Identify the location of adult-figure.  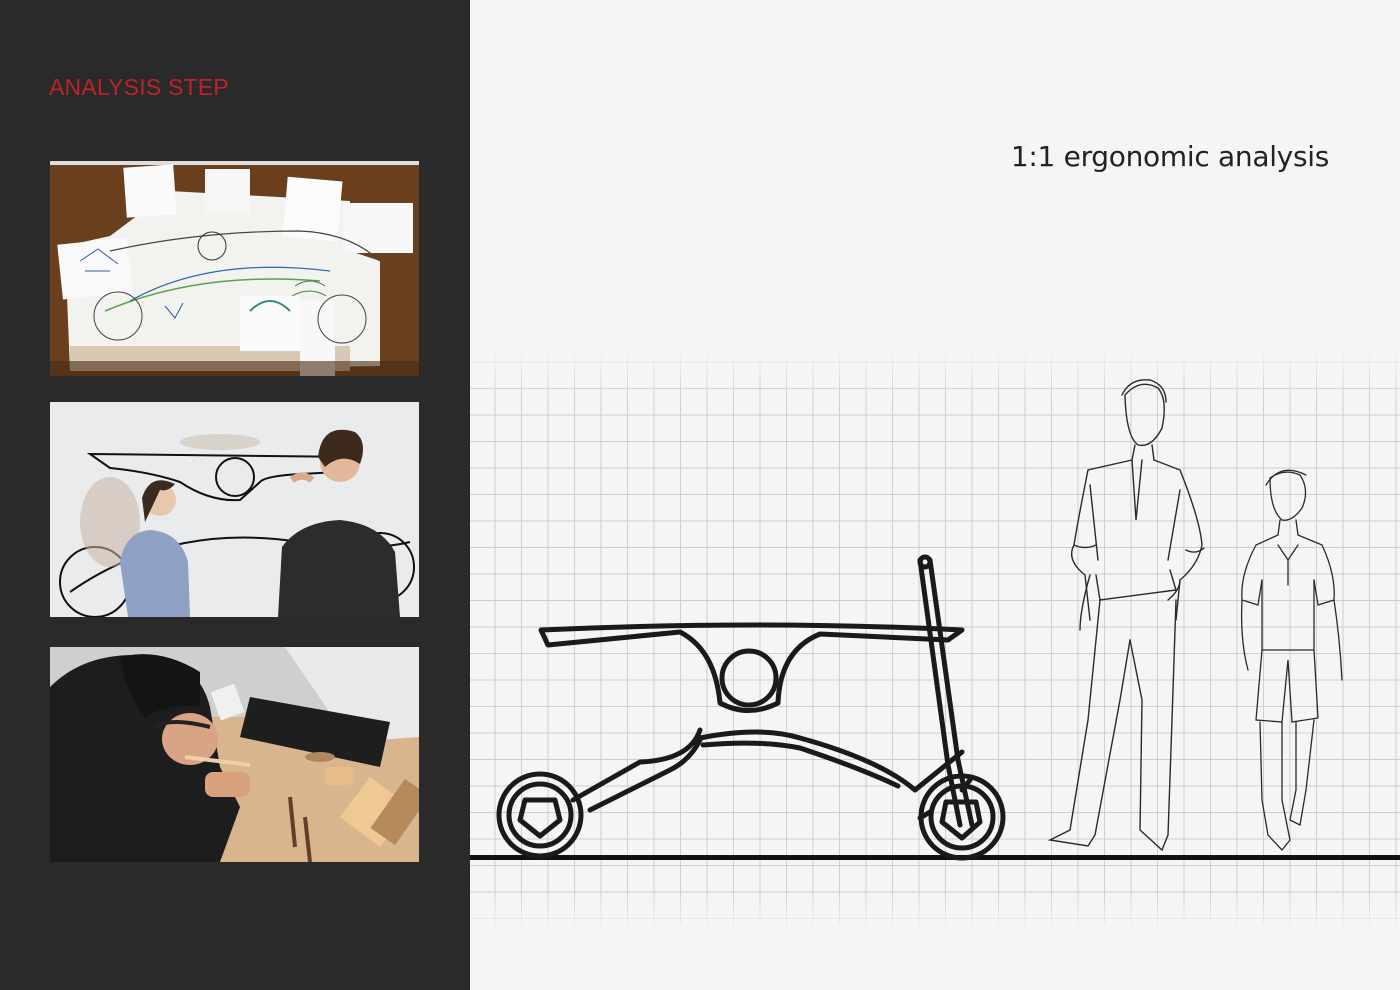
(1126, 615).